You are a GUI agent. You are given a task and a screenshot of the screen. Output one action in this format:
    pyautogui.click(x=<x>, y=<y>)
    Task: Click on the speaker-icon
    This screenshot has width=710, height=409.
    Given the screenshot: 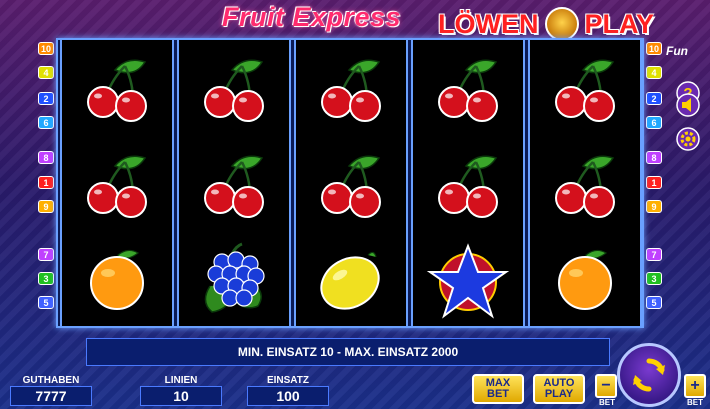 What is the action you would take?
    pyautogui.click(x=688, y=105)
    